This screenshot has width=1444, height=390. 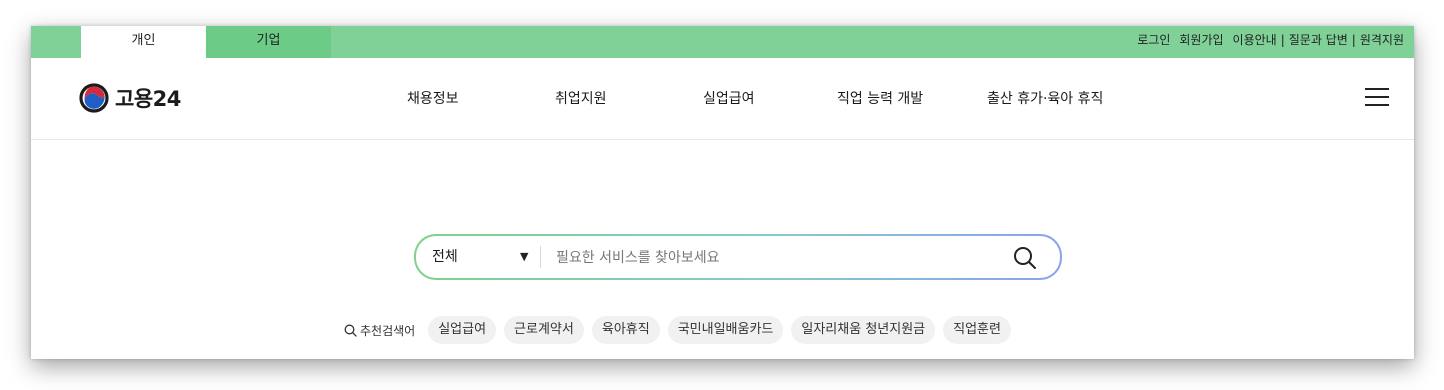 What do you see at coordinates (880, 98) in the screenshot?
I see `nav-vocational-training: 직업 능력 개발` at bounding box center [880, 98].